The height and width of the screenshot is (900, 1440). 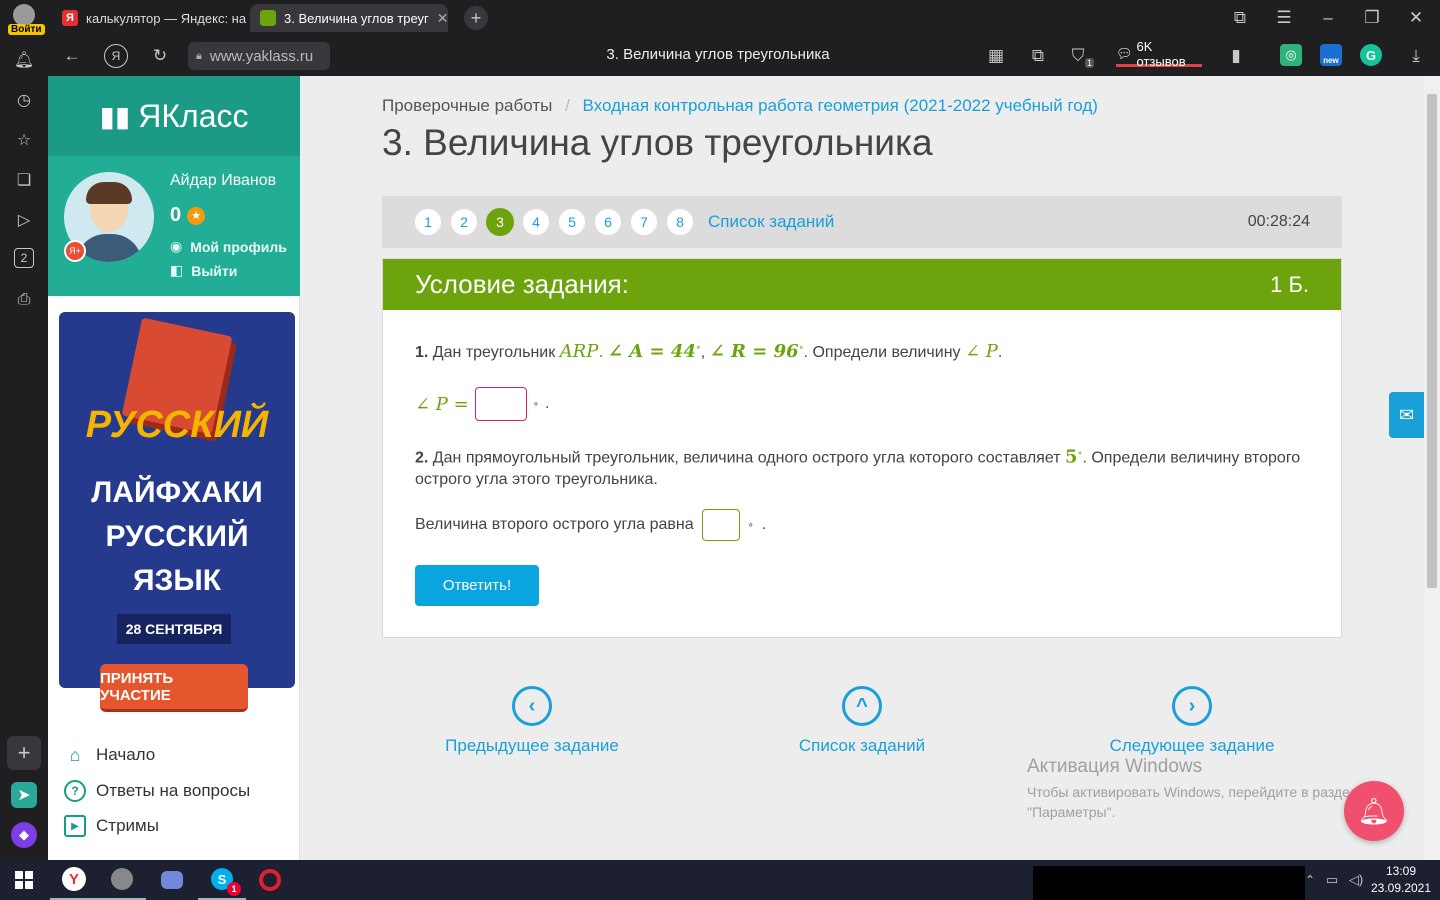 I want to click on task-page-pill: 4, so click(x=536, y=222).